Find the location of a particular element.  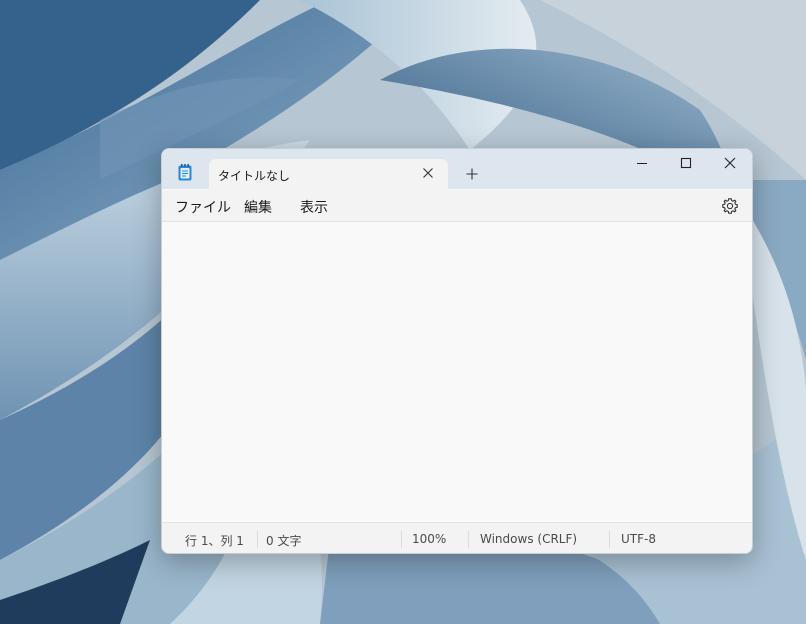

status-char-count: 0 文字 is located at coordinates (284, 541).